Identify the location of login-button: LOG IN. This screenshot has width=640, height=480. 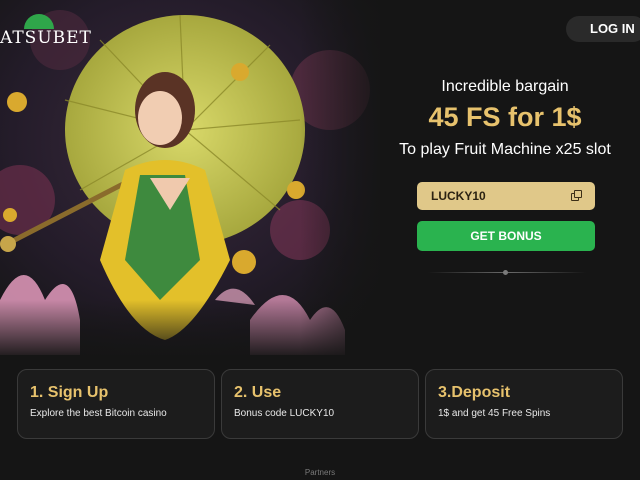
(603, 29).